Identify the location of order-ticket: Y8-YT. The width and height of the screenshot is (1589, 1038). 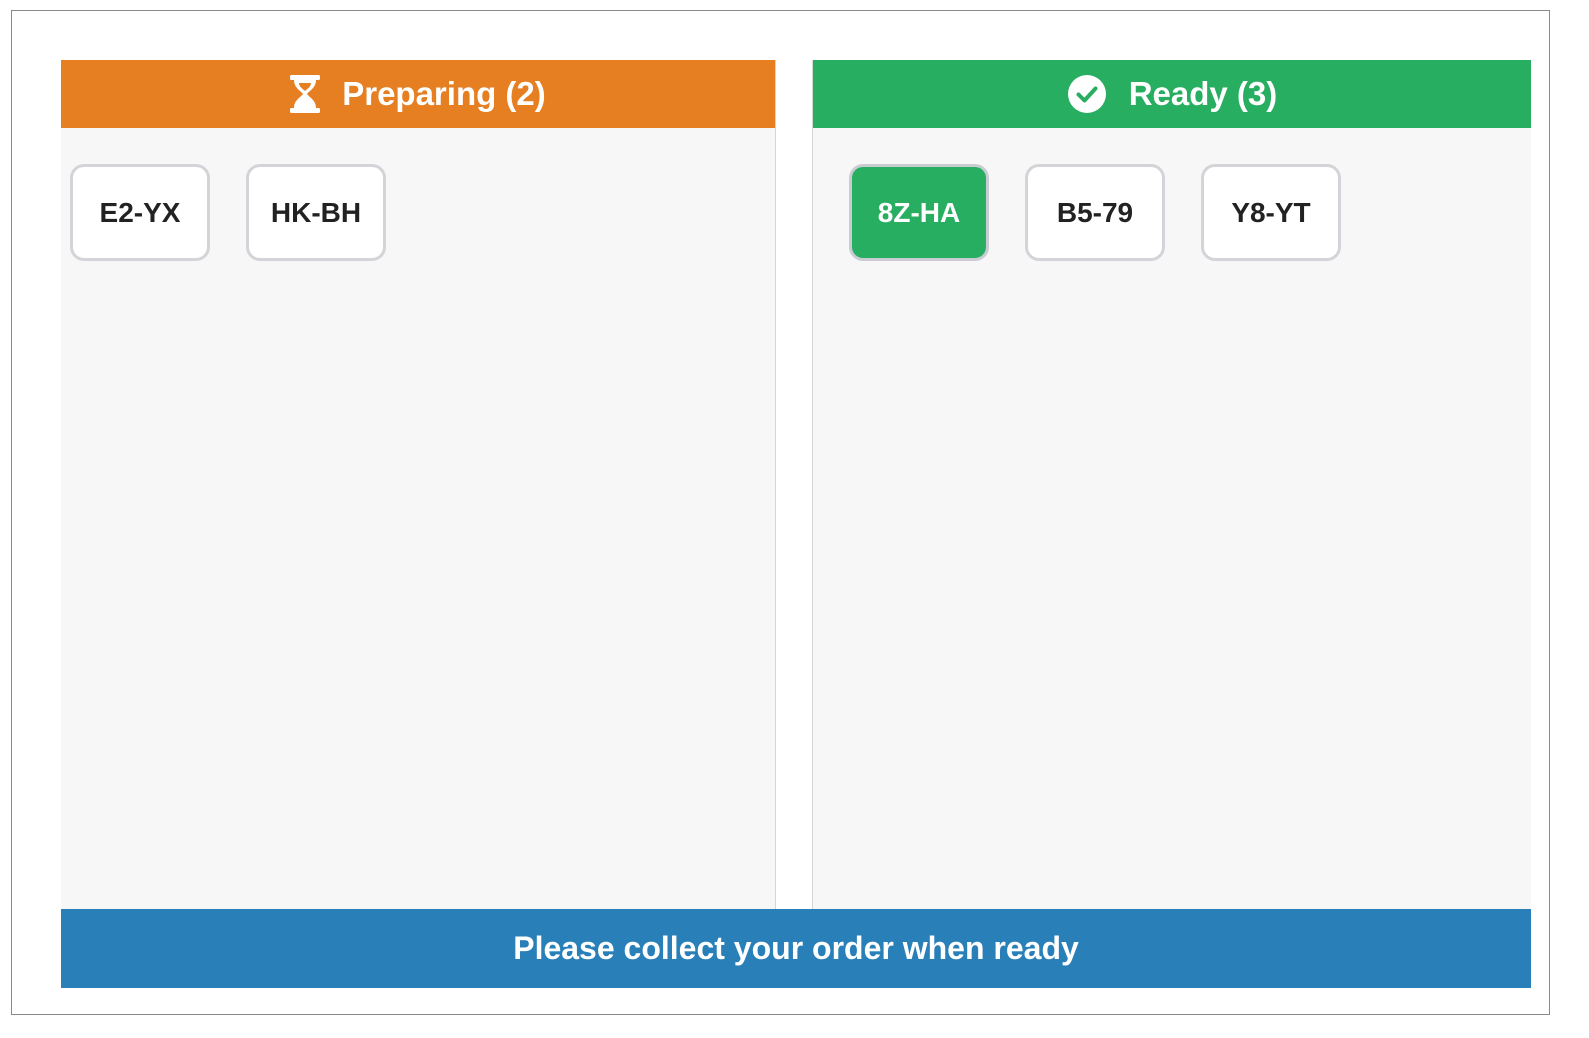
(1271, 212).